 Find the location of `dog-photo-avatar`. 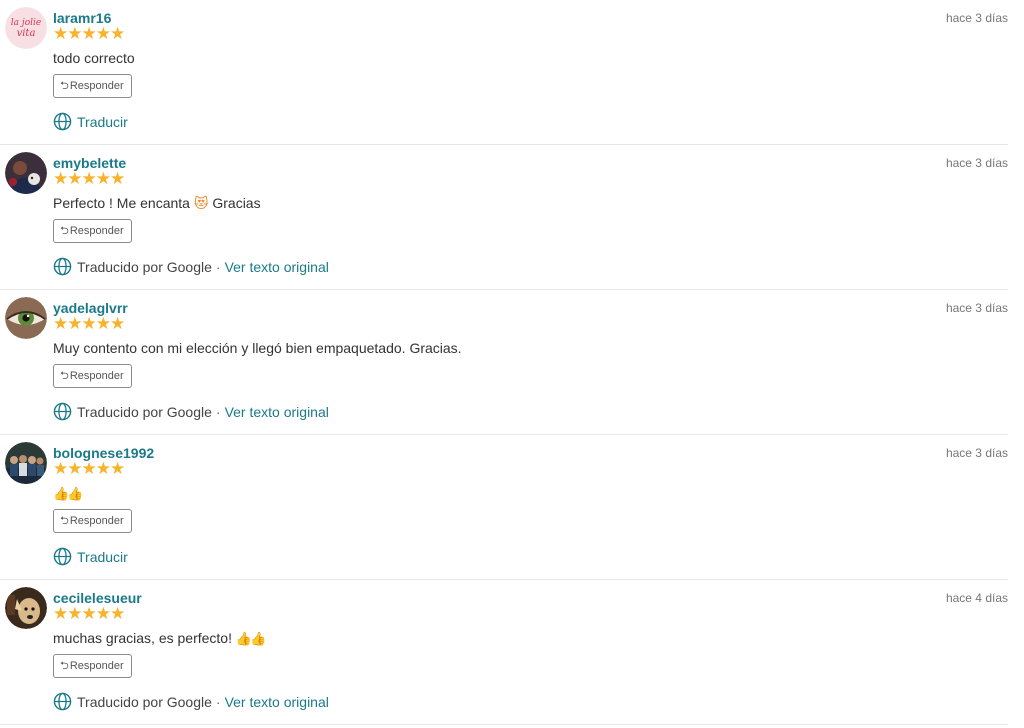

dog-photo-avatar is located at coordinates (26, 608).